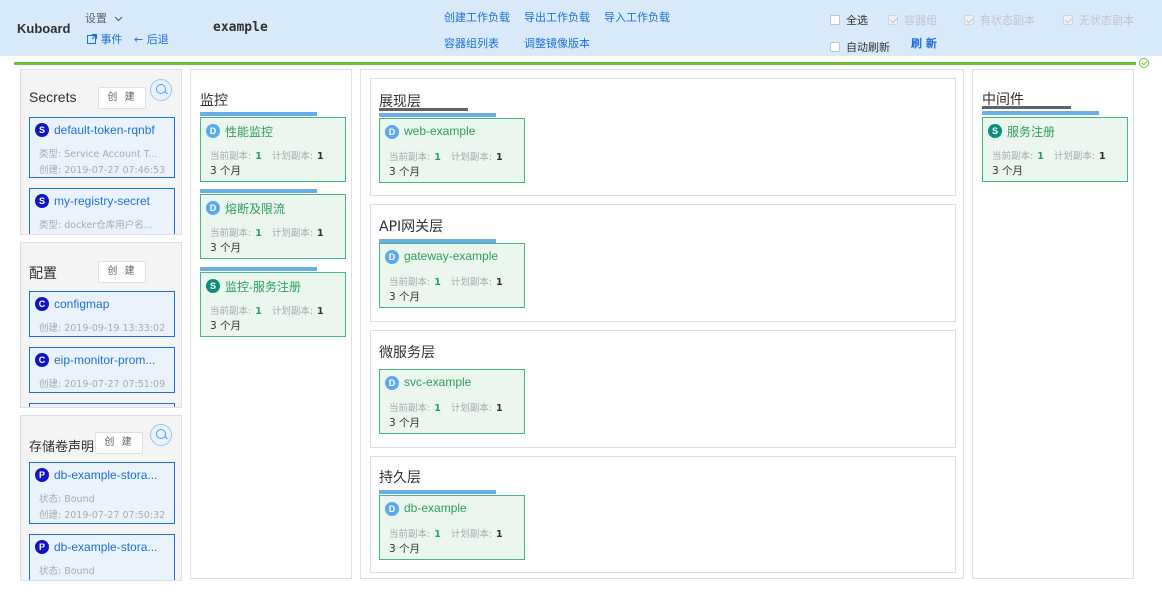 This screenshot has width=1162, height=596. Describe the element at coordinates (557, 17) in the screenshot. I see `export-workload-link: 导出工作负载` at that location.